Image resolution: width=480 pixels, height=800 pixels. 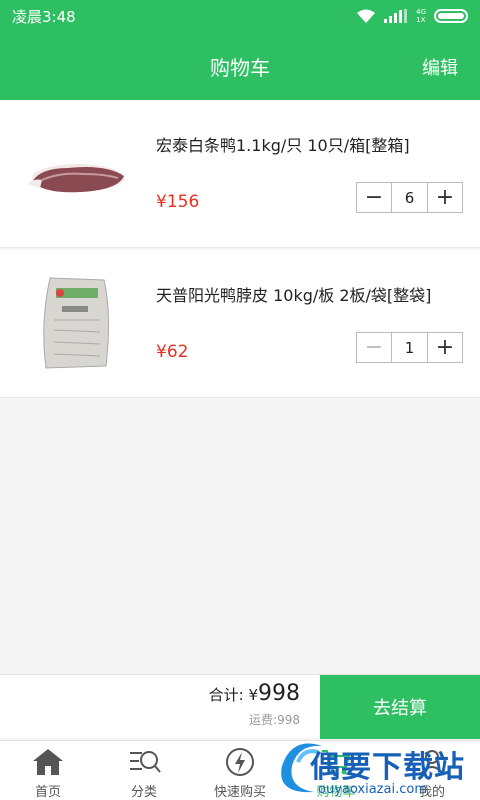 What do you see at coordinates (372, 789) in the screenshot?
I see `watermark-url: ouyaoxiazai.com` at bounding box center [372, 789].